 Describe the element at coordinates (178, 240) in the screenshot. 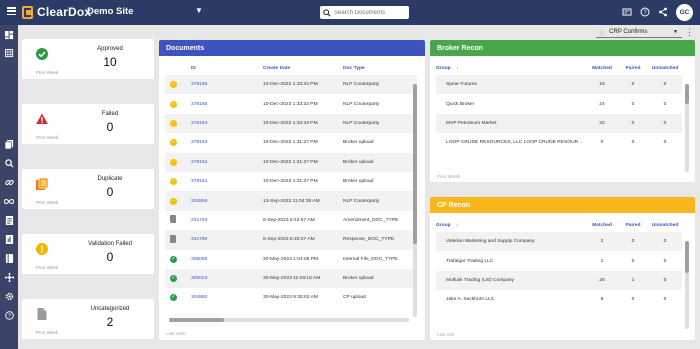

I see `status-cell` at that location.